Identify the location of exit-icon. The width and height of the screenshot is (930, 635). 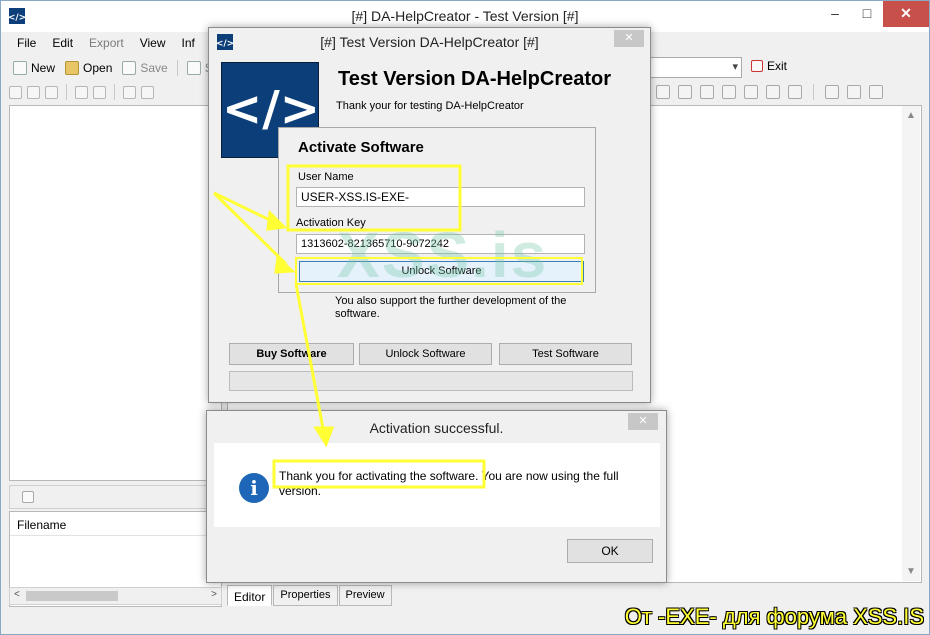
(757, 66).